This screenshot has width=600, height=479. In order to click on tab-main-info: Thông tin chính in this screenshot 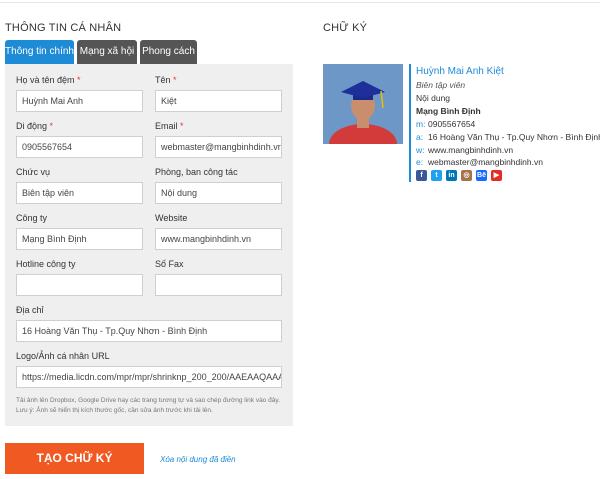, I will do `click(39, 52)`.